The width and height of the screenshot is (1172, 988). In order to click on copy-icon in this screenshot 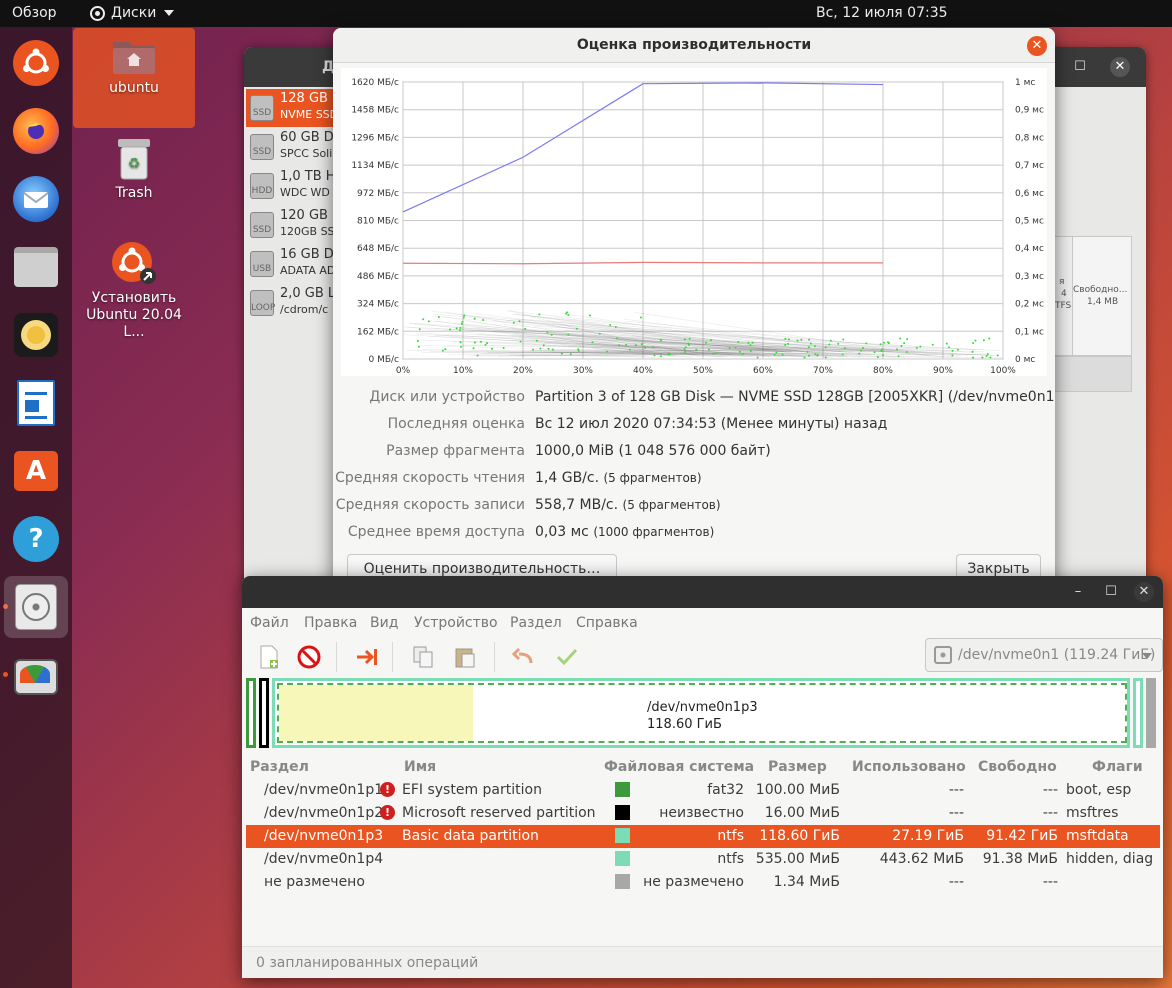, I will do `click(423, 657)`.